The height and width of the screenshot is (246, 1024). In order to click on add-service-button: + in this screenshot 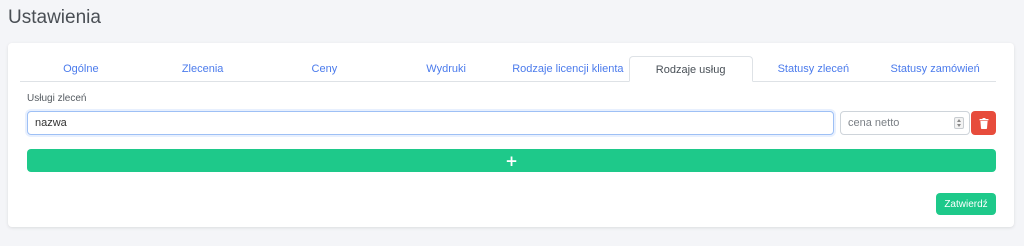, I will do `click(511, 160)`.